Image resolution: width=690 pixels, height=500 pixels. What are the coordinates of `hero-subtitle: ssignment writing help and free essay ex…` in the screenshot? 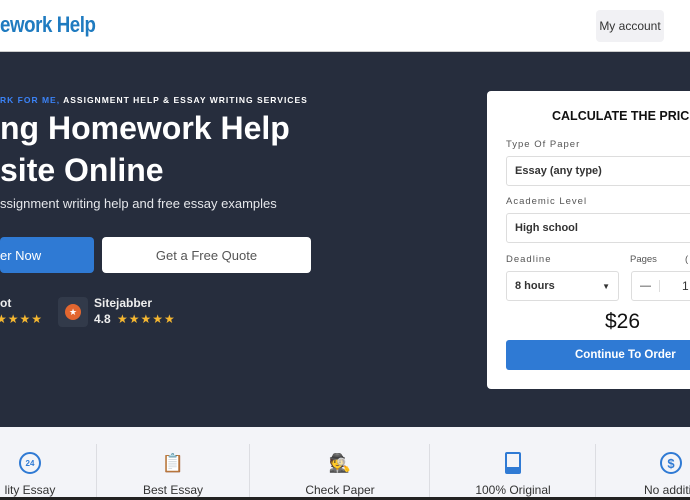 It's located at (138, 203).